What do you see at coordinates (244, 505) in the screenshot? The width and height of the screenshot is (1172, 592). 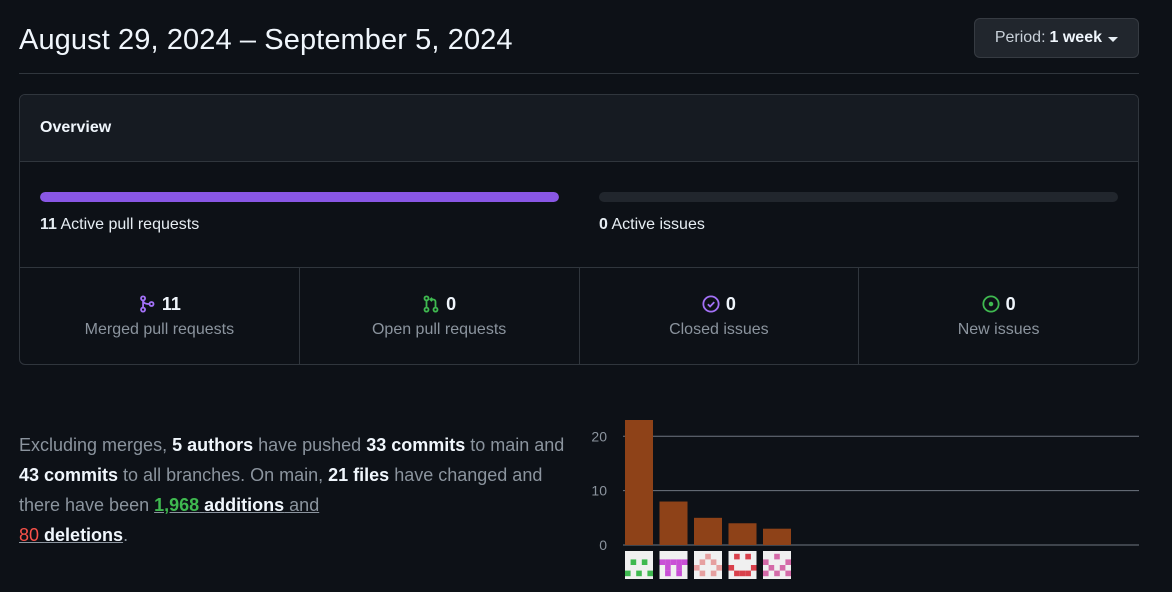 I see `additions-word: additions` at bounding box center [244, 505].